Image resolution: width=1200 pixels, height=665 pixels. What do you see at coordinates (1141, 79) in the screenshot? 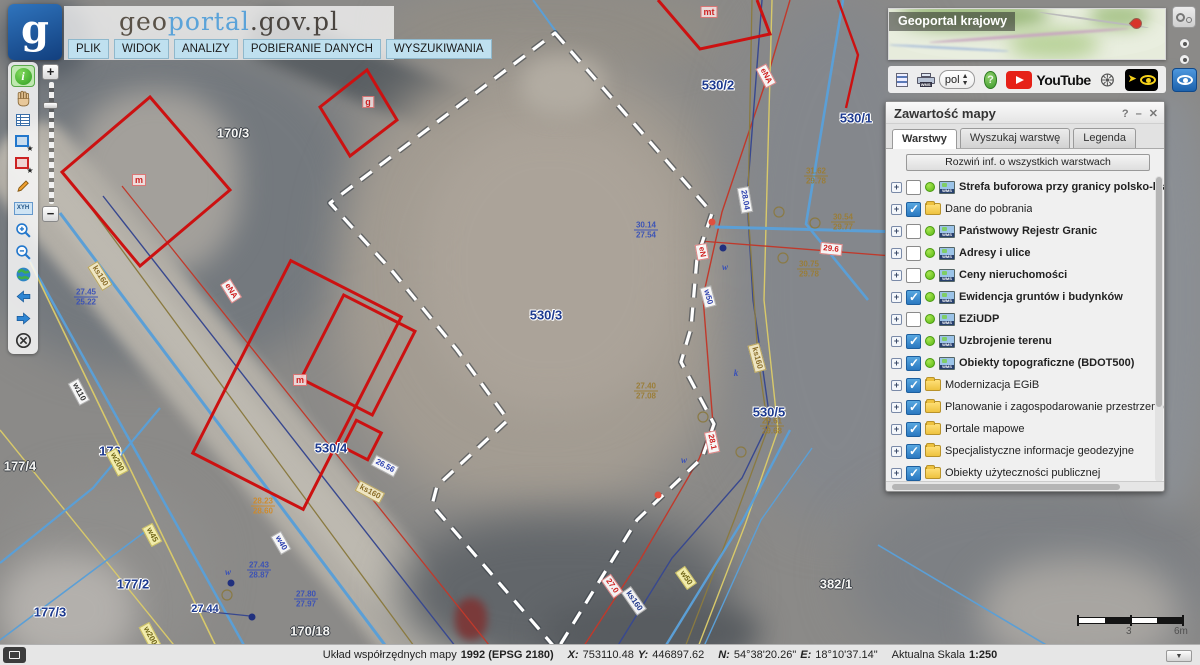
I see `contrast-mode-button: ➤` at bounding box center [1141, 79].